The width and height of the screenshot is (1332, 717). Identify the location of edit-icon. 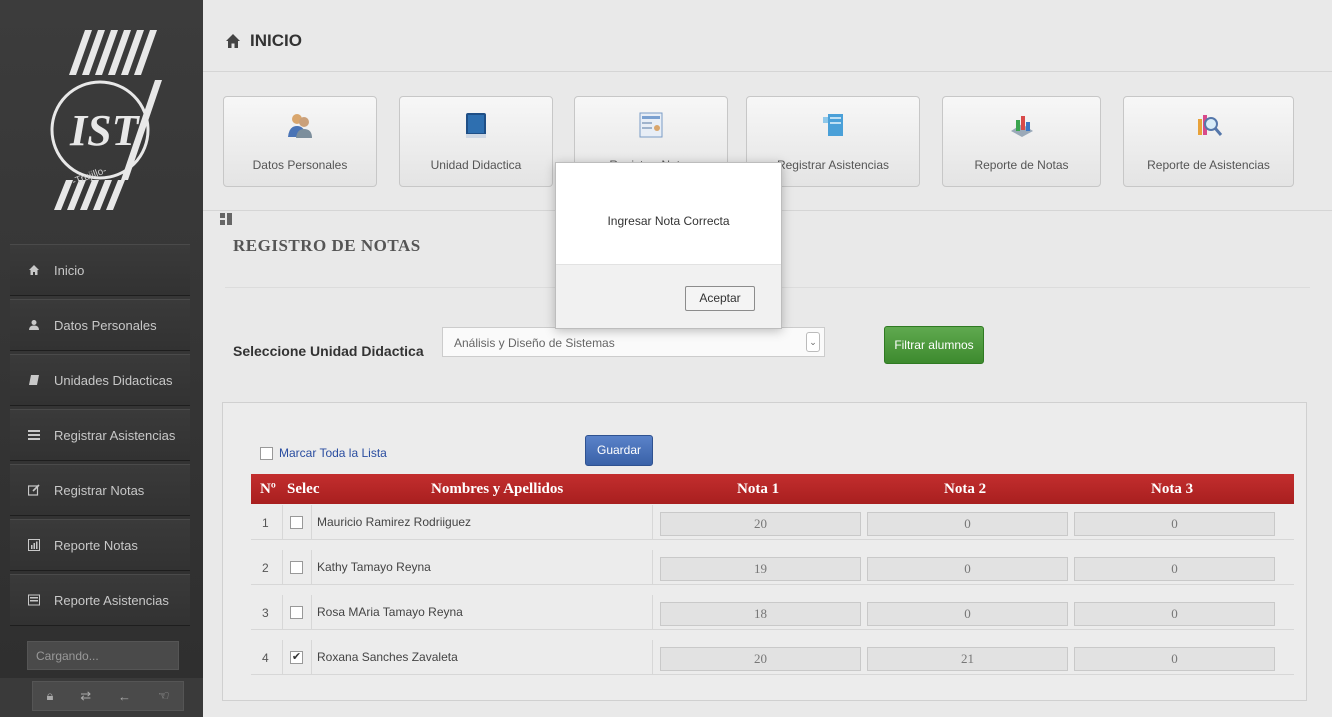
(34, 490).